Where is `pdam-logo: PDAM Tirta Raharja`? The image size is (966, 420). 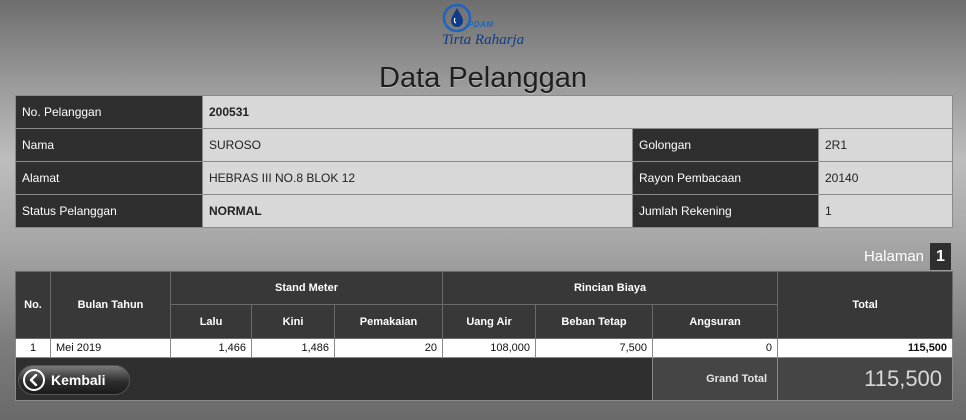 pdam-logo: PDAM Tirta Raharja is located at coordinates (490, 27).